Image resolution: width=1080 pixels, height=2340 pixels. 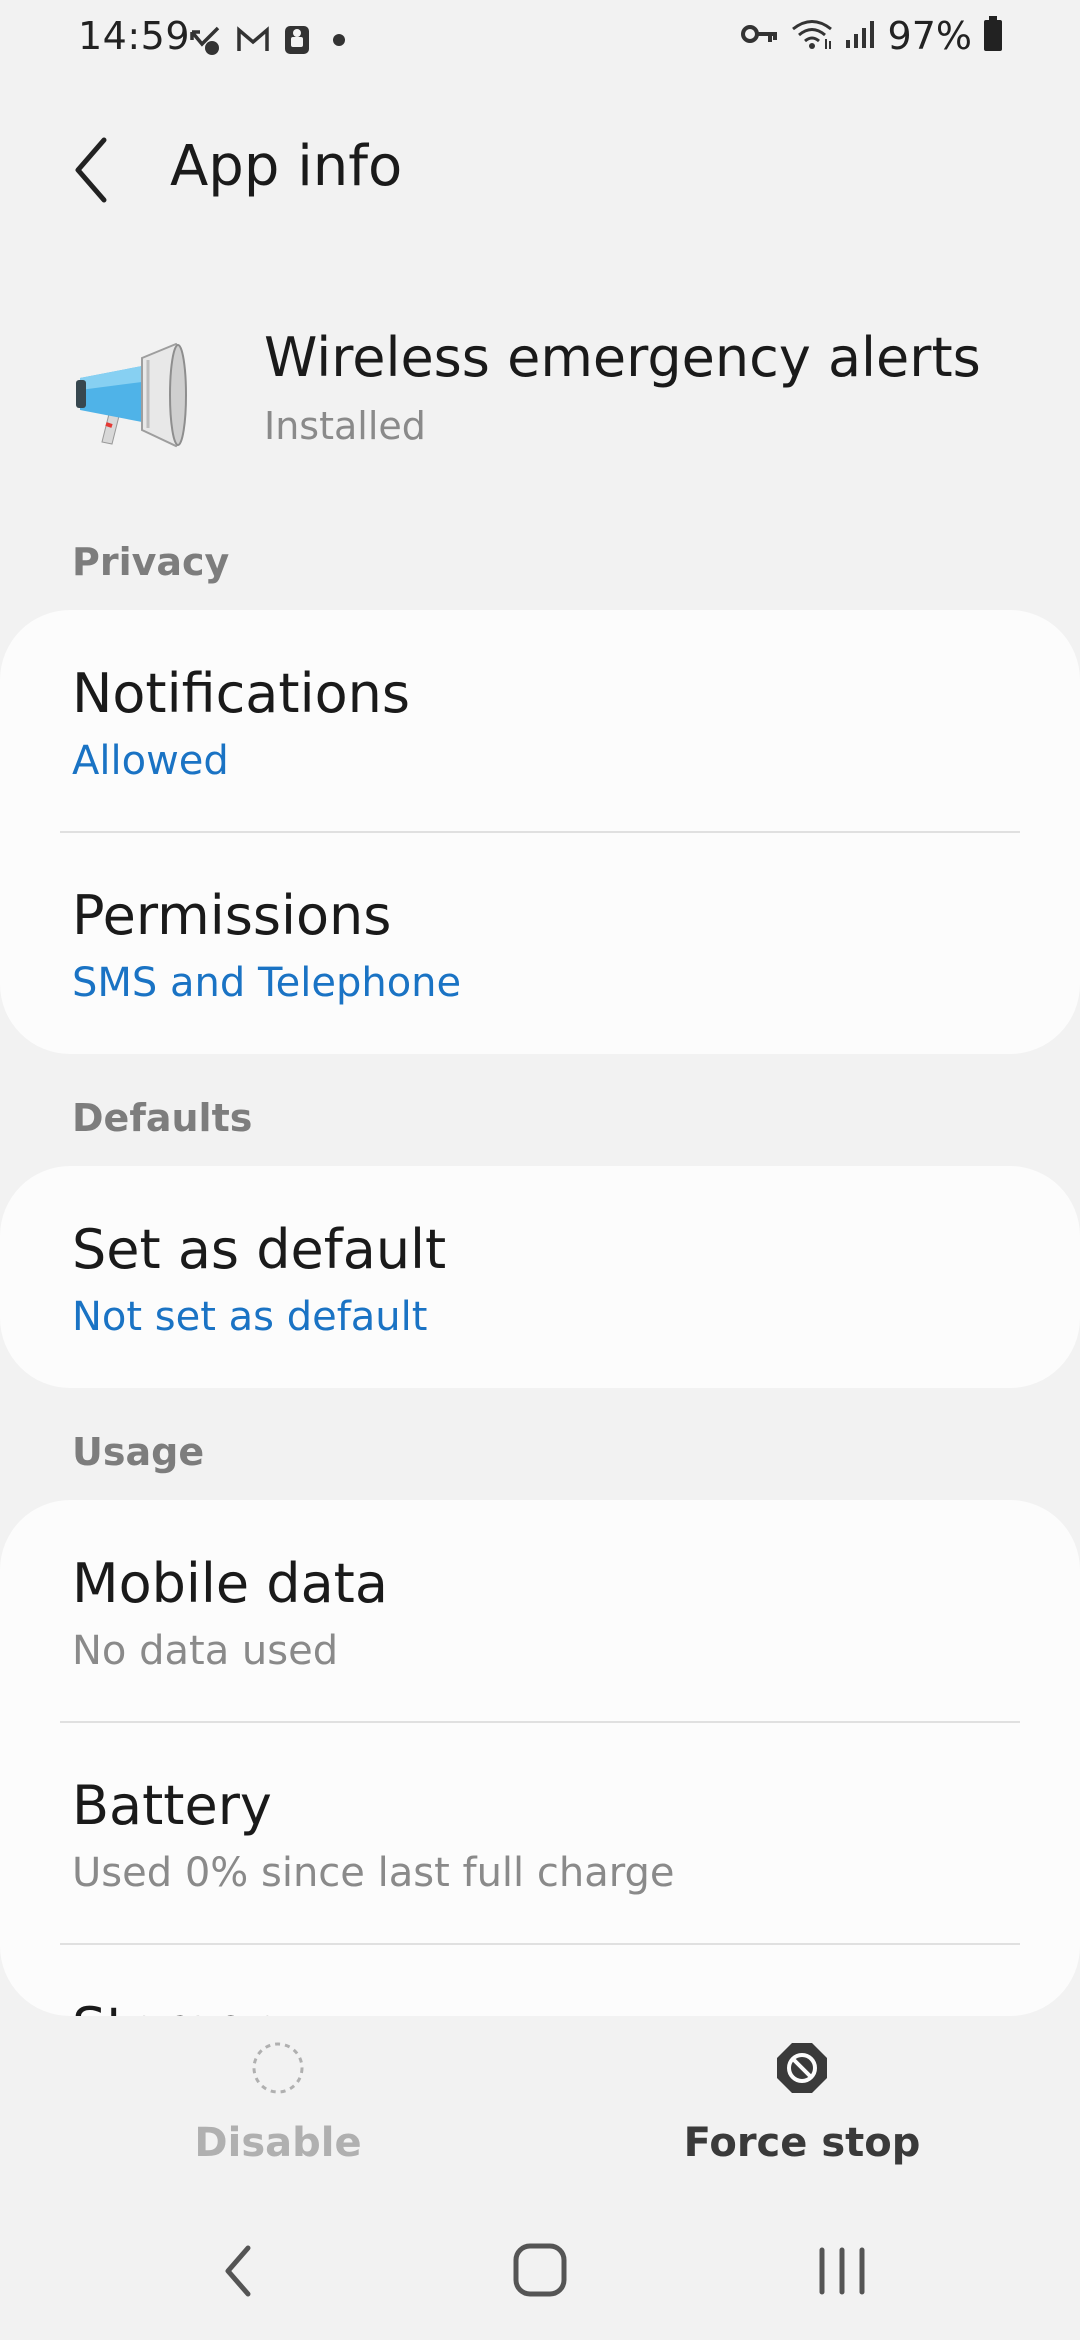 What do you see at coordinates (134, 36) in the screenshot?
I see `status-time: 14:59` at bounding box center [134, 36].